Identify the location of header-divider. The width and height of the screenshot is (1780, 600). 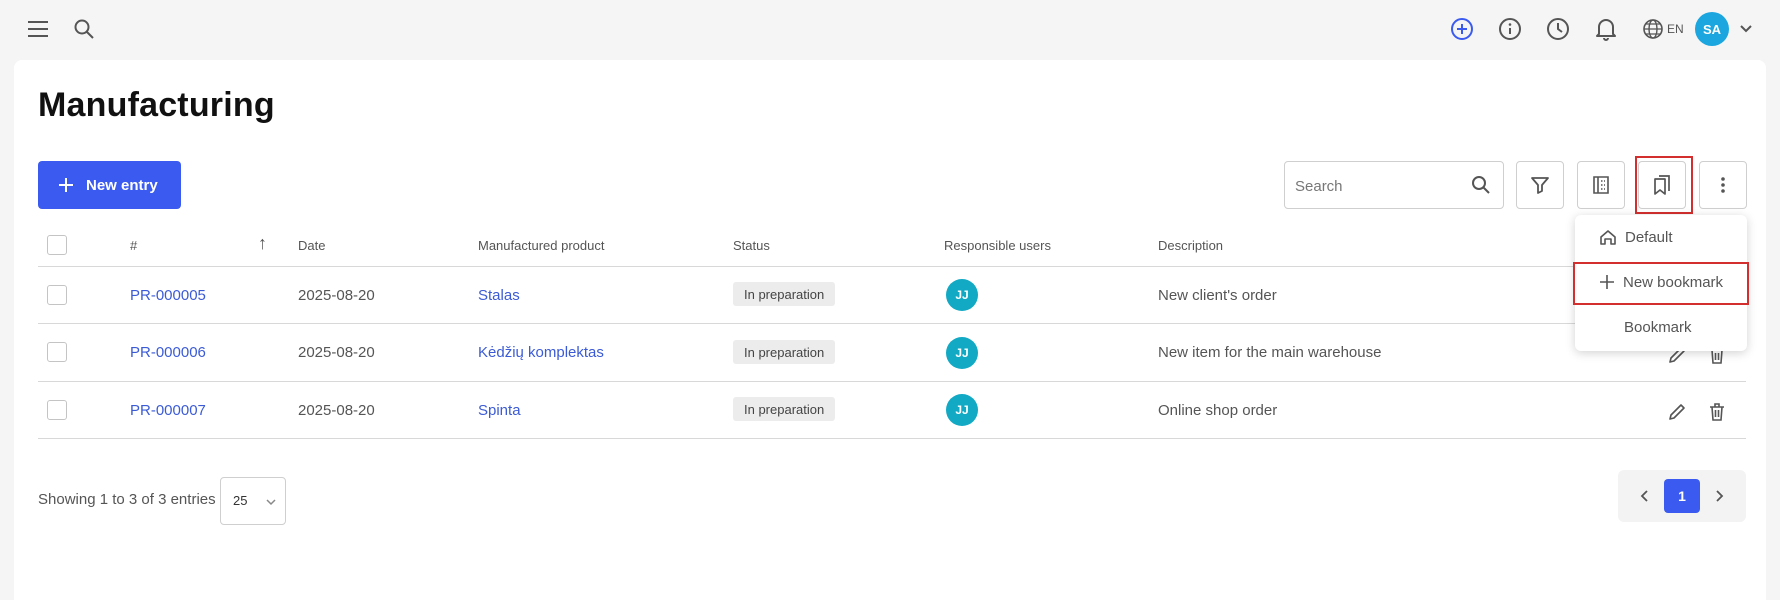
(892, 266).